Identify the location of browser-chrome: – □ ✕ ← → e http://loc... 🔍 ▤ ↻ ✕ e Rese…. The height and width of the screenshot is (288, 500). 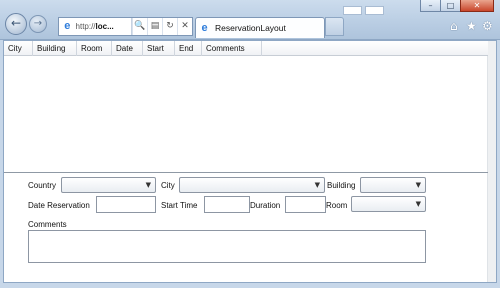
(250, 20).